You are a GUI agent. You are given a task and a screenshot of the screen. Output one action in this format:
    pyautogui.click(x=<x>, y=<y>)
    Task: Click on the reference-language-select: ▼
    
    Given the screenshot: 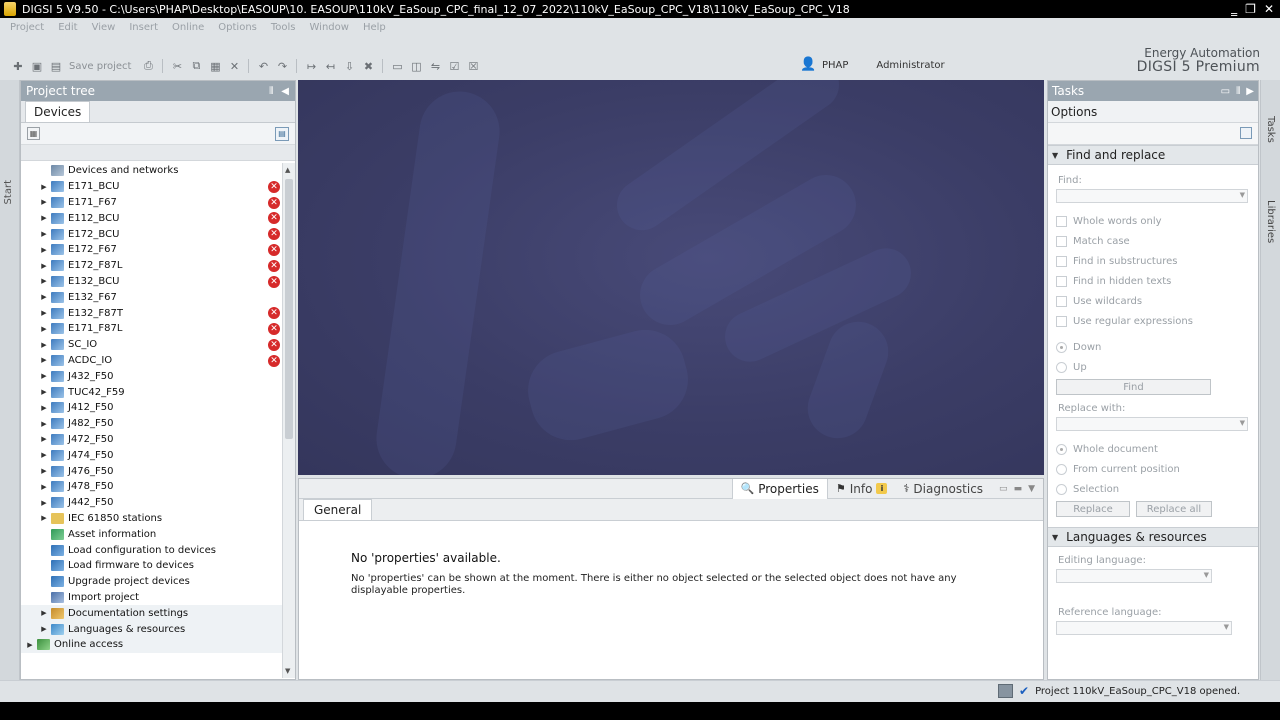 What is the action you would take?
    pyautogui.click(x=1144, y=628)
    